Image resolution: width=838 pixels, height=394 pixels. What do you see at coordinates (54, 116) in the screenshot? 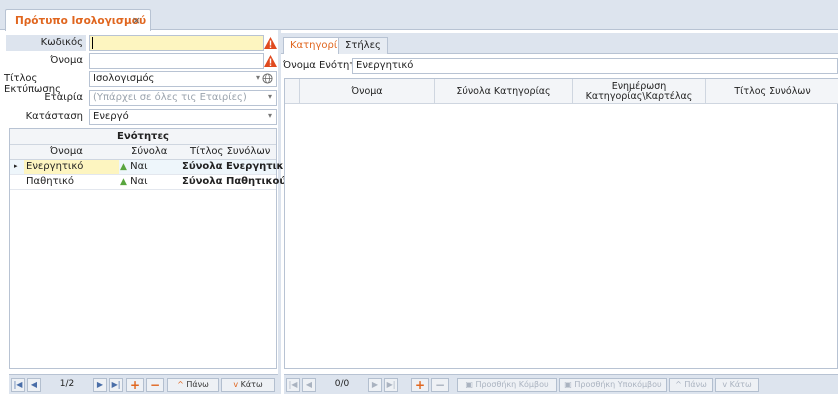
I see `status-label: Κατάσταση` at bounding box center [54, 116].